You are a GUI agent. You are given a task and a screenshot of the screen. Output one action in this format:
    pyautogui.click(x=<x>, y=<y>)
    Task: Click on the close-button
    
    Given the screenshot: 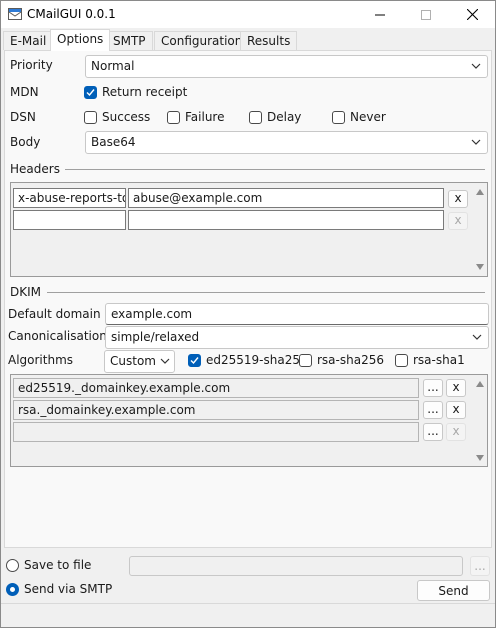 What is the action you would take?
    pyautogui.click(x=472, y=14)
    